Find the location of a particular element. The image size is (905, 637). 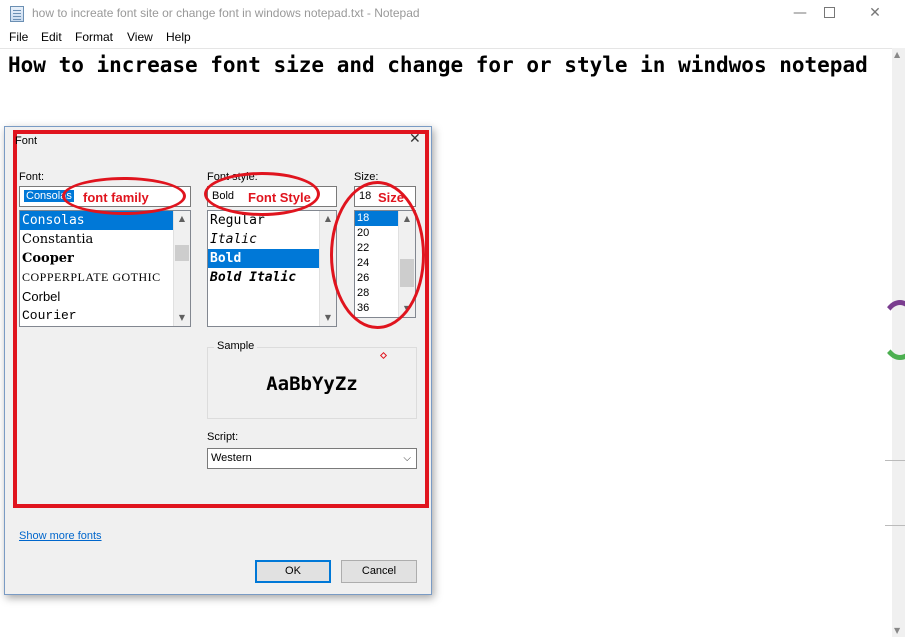

maximize-icon is located at coordinates (829, 12).